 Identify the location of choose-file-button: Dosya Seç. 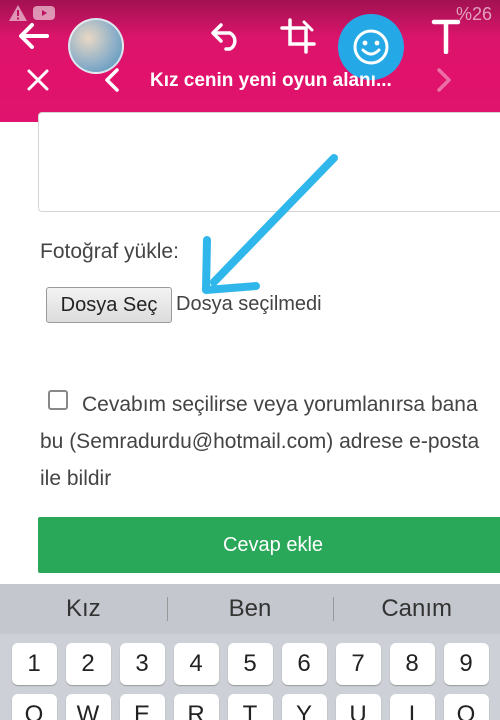
(109, 305).